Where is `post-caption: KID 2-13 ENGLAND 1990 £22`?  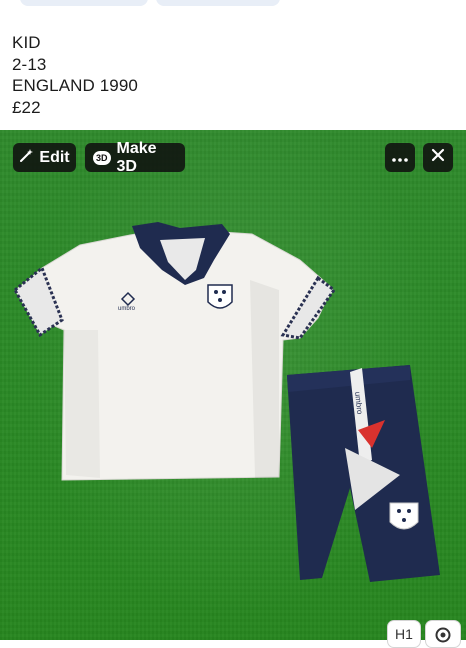
post-caption: KID 2-13 ENGLAND 1990 £22 is located at coordinates (75, 75).